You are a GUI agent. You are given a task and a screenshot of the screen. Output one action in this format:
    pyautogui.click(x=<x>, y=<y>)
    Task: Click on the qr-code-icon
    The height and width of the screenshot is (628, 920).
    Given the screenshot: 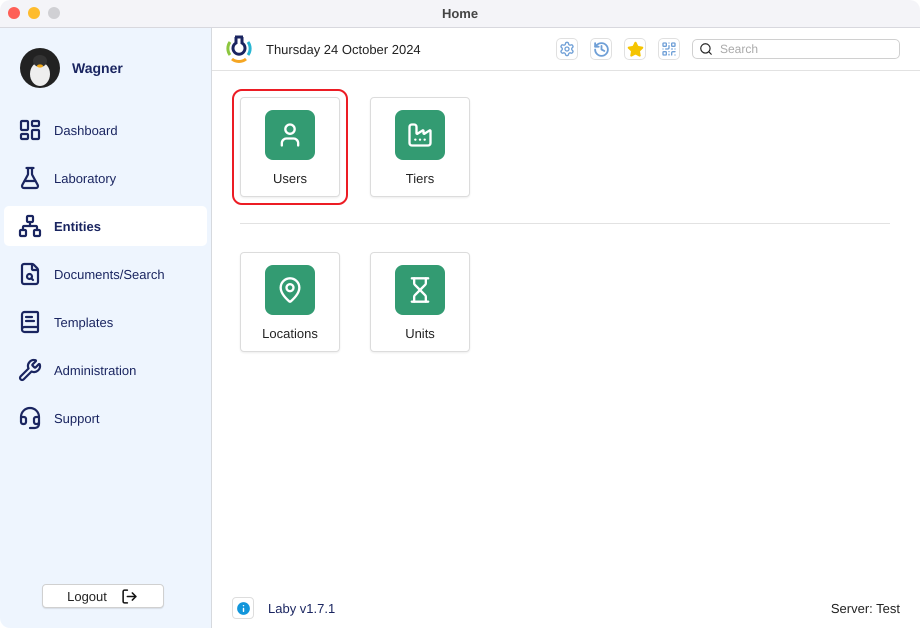 What is the action you would take?
    pyautogui.click(x=669, y=49)
    